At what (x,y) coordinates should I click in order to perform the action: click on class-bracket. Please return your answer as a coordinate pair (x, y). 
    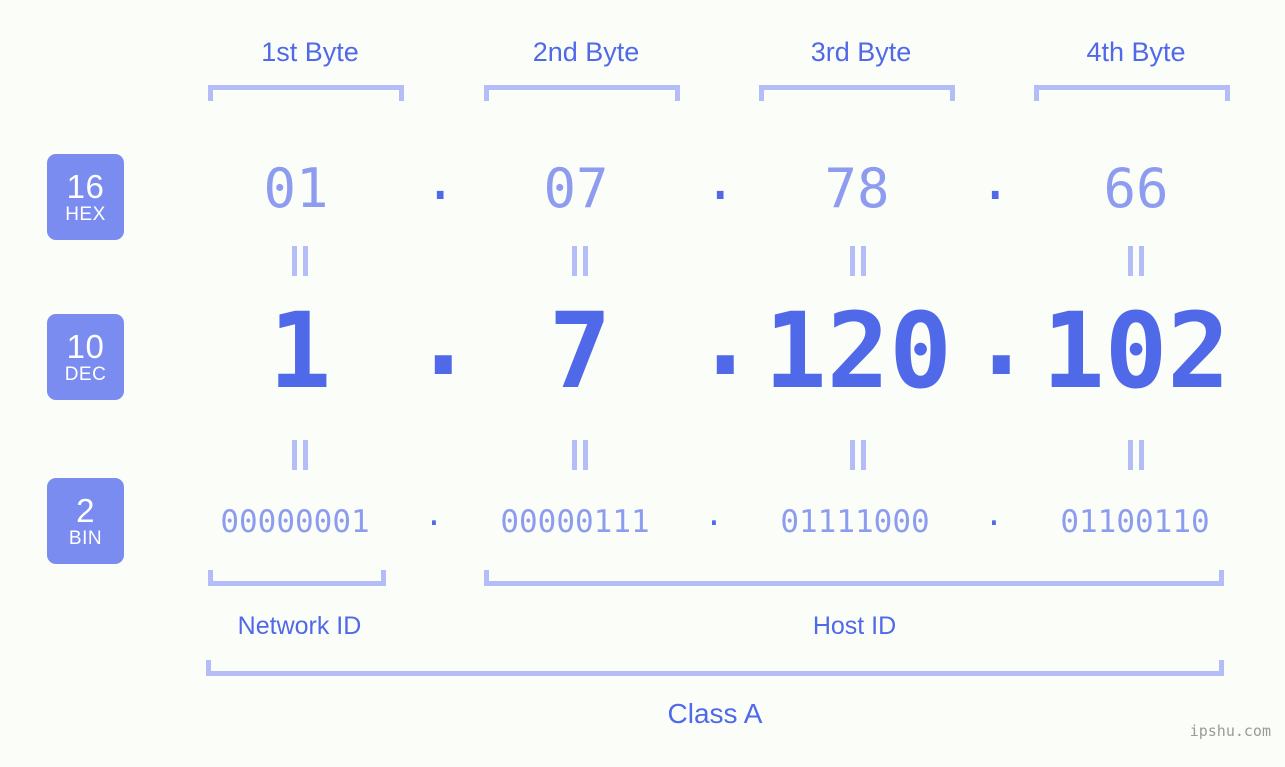
    Looking at the image, I should click on (715, 668).